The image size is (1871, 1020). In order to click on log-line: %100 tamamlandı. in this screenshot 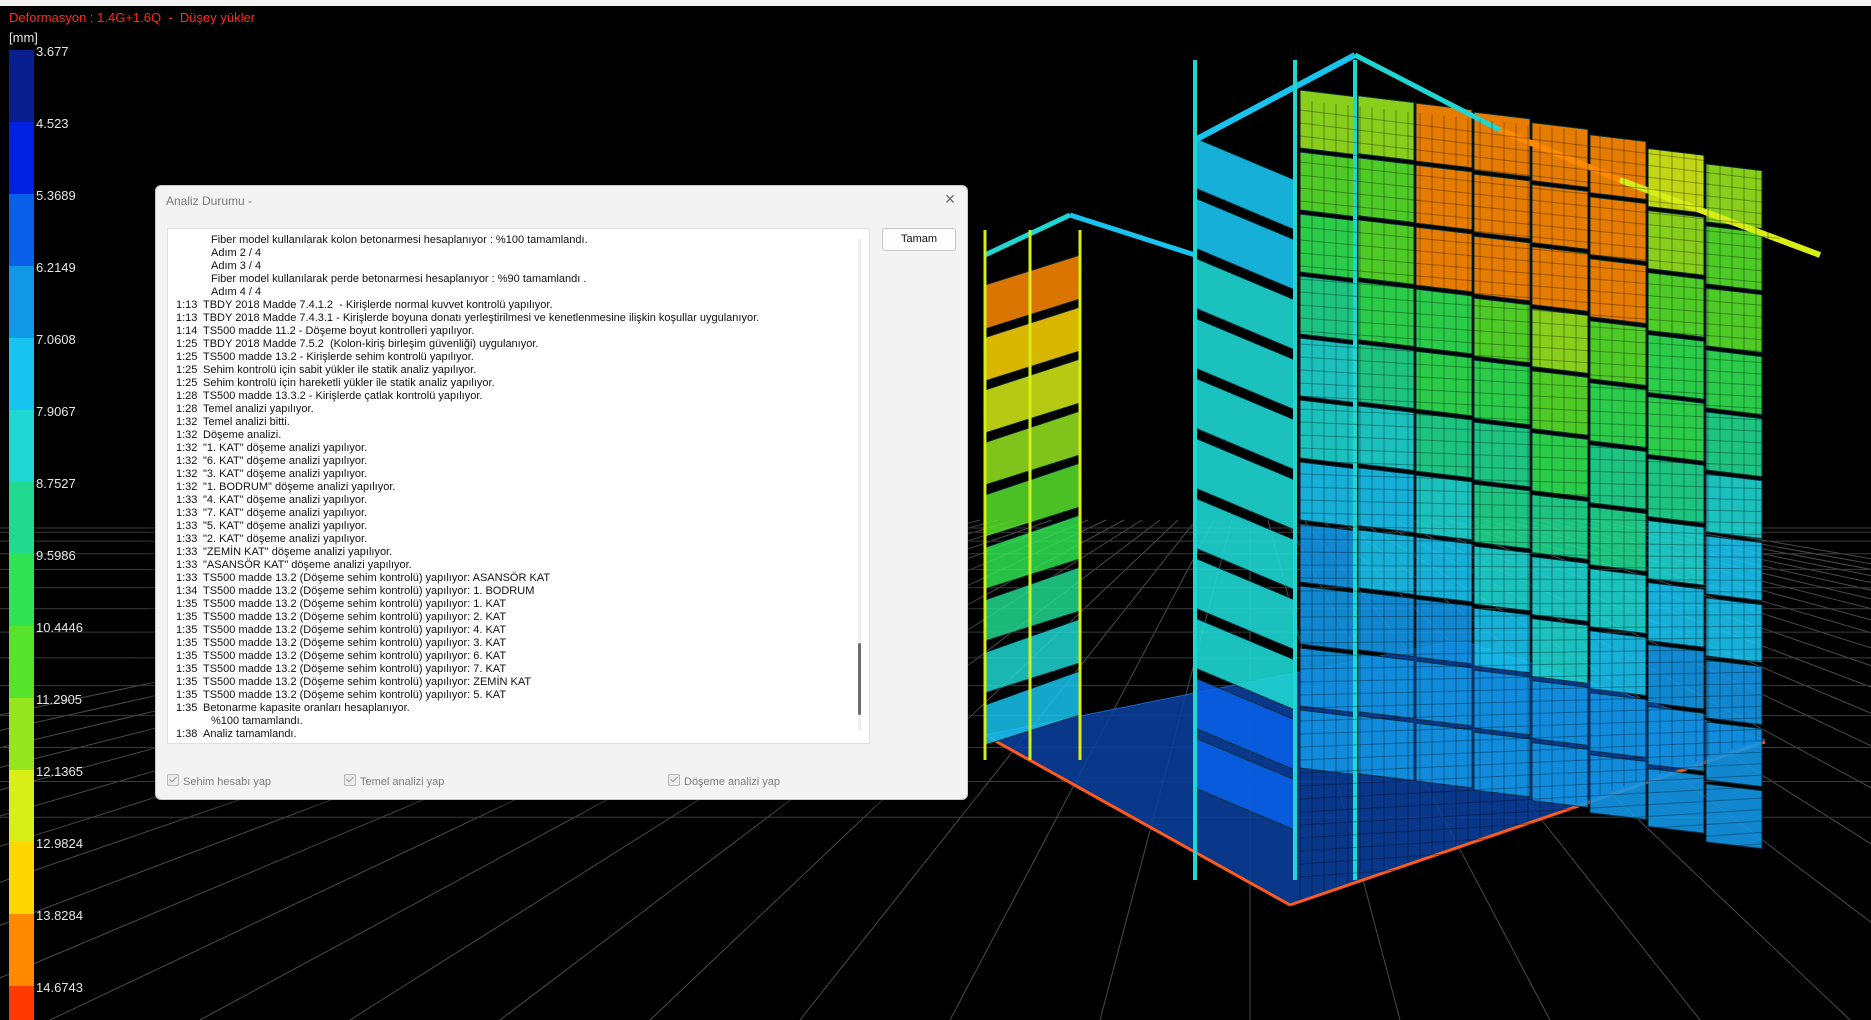, I will do `click(516, 721)`.